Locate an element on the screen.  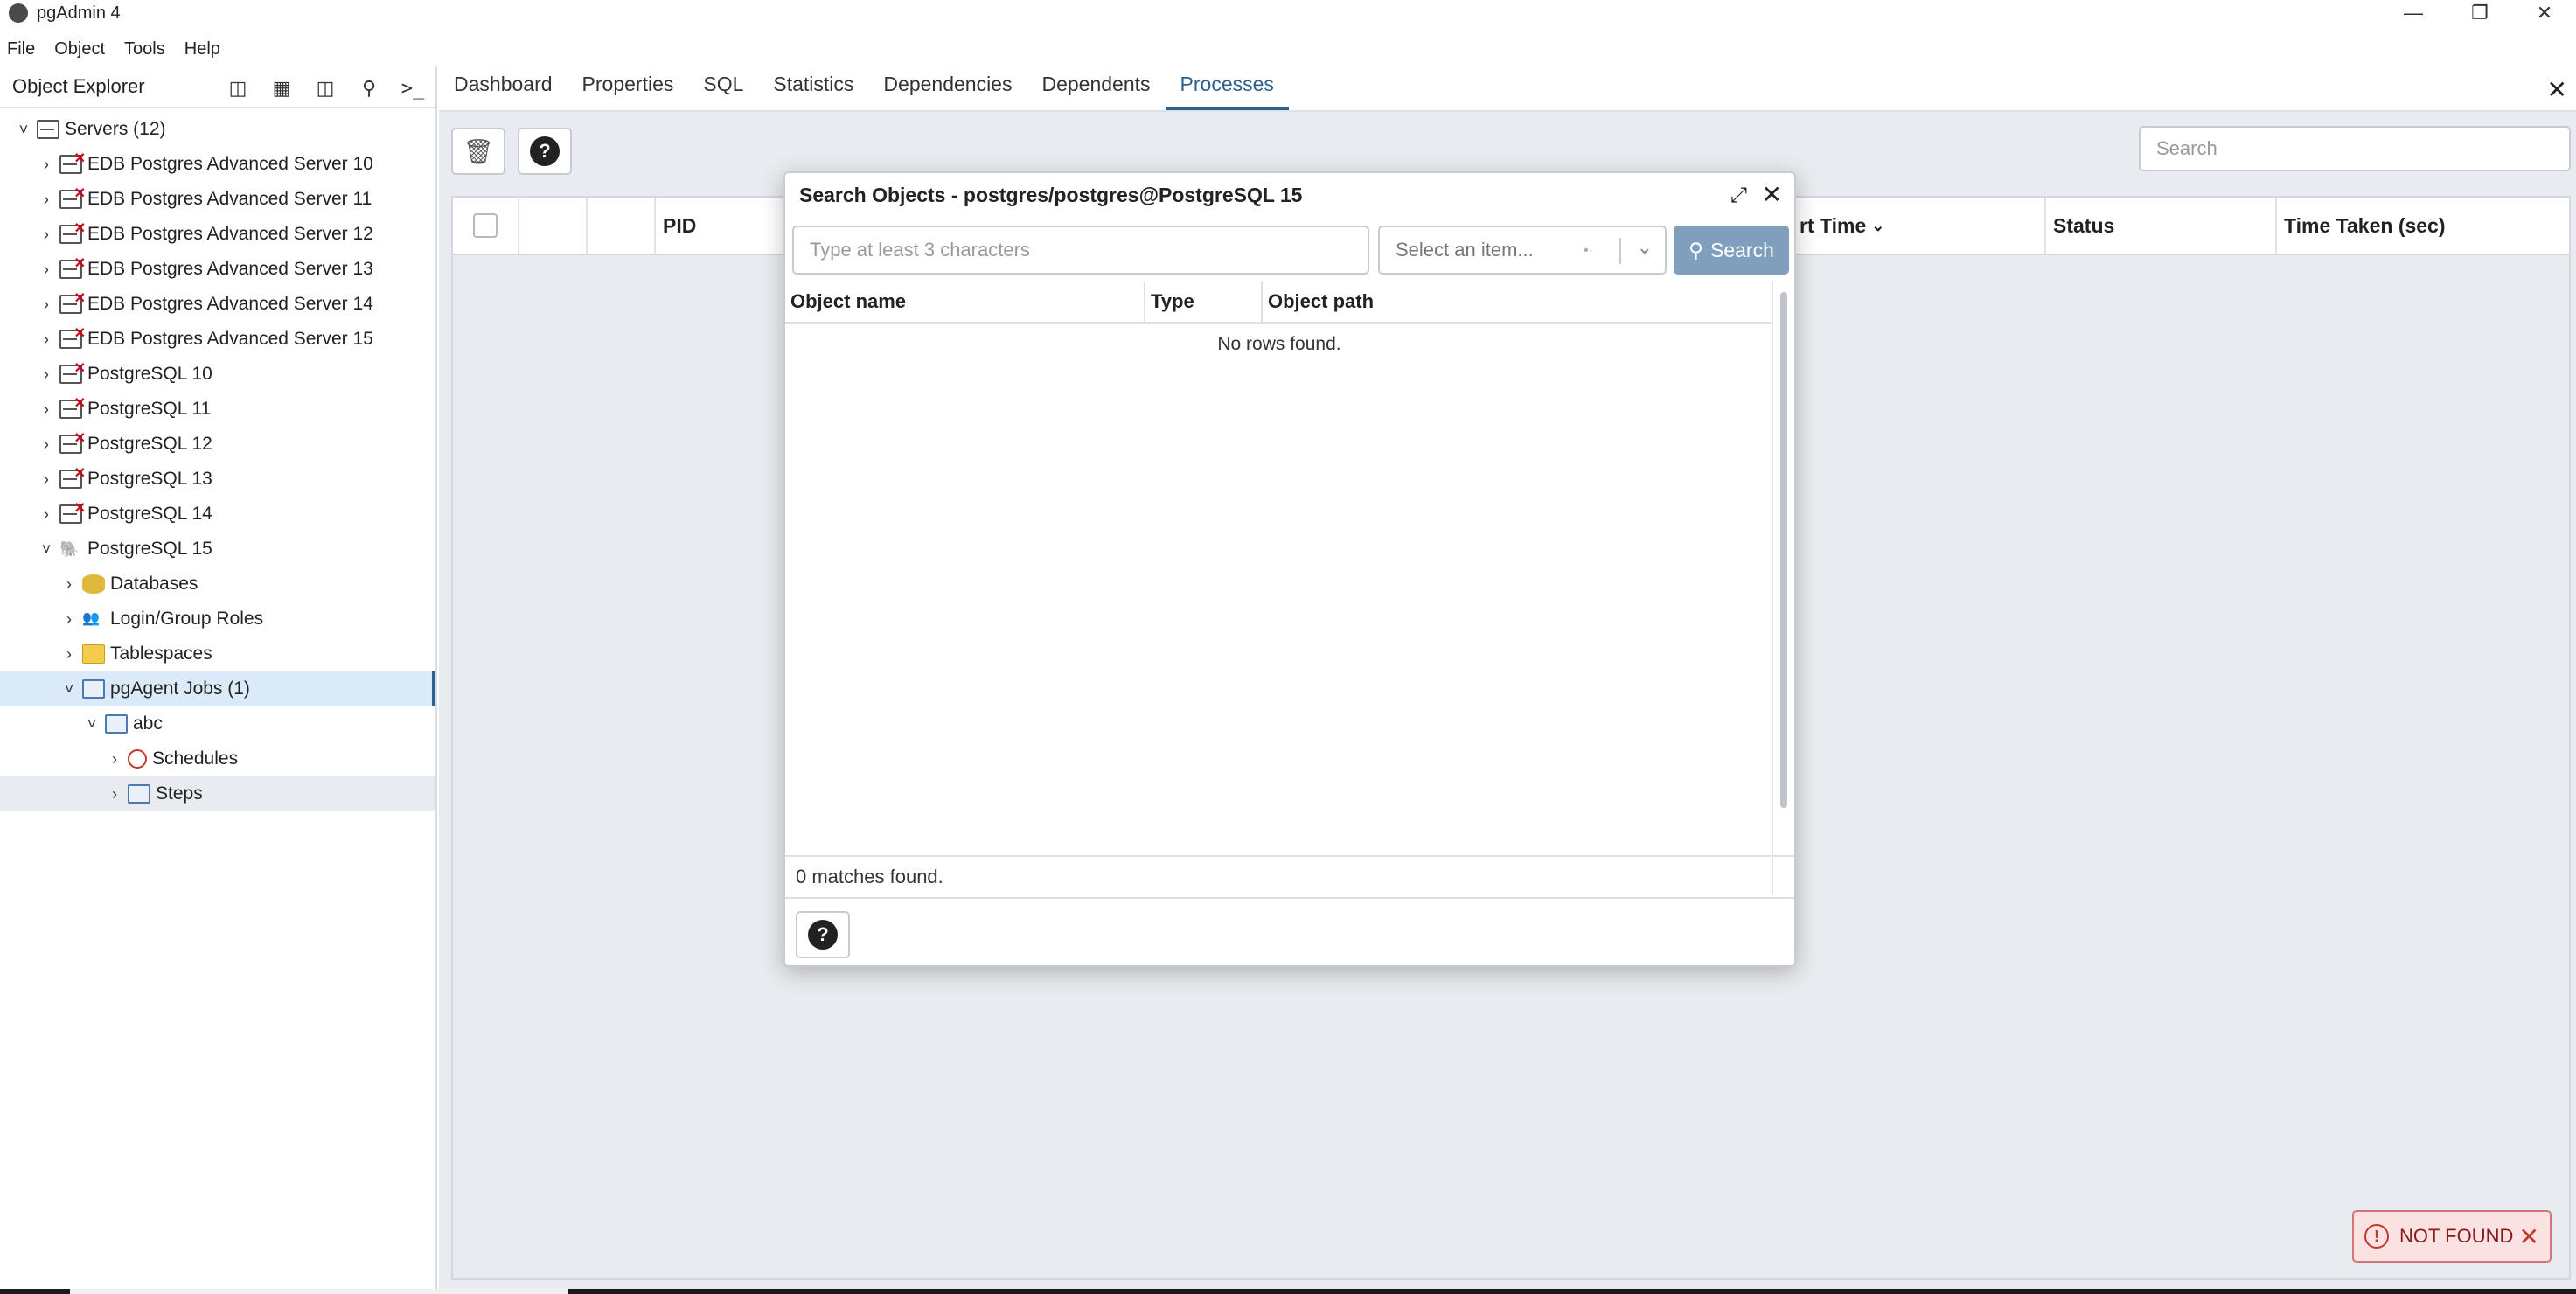
column-object-name: Object name is located at coordinates (965, 302).